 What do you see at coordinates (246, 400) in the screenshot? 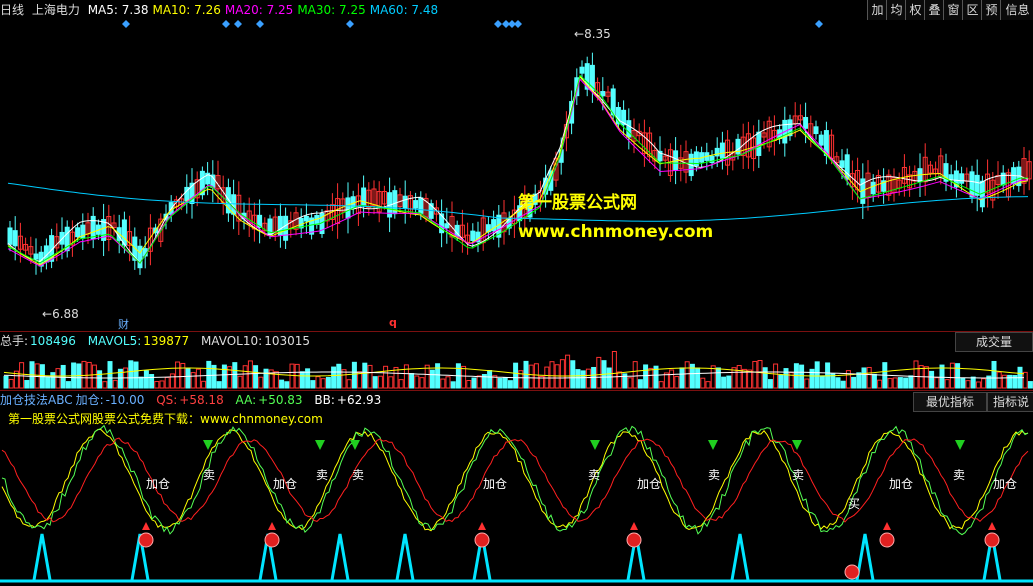
I see `aa-label: AA:` at bounding box center [246, 400].